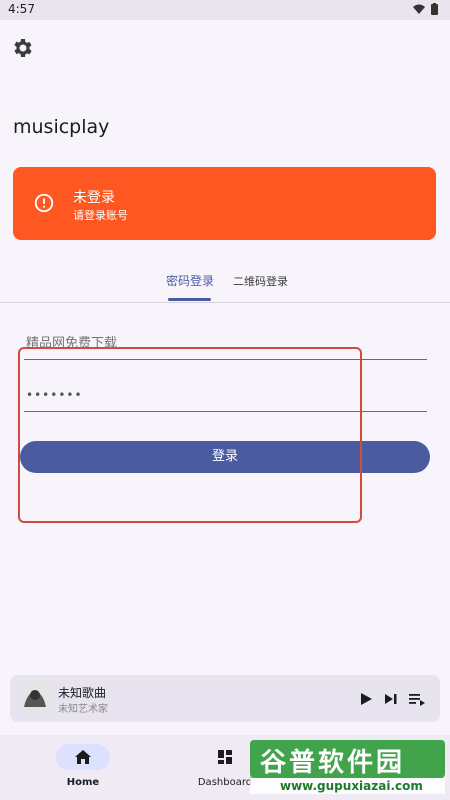  What do you see at coordinates (366, 699) in the screenshot?
I see `play-icon` at bounding box center [366, 699].